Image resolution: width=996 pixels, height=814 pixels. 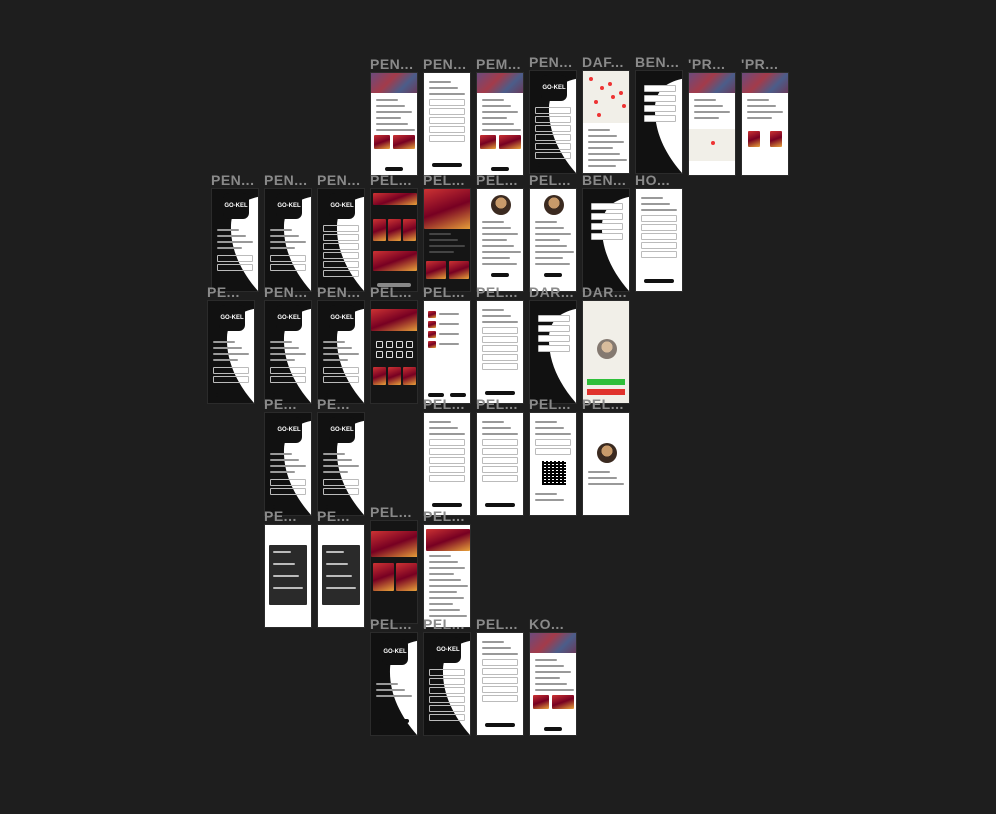 I want to click on frame-product-dark, so click(x=447, y=240).